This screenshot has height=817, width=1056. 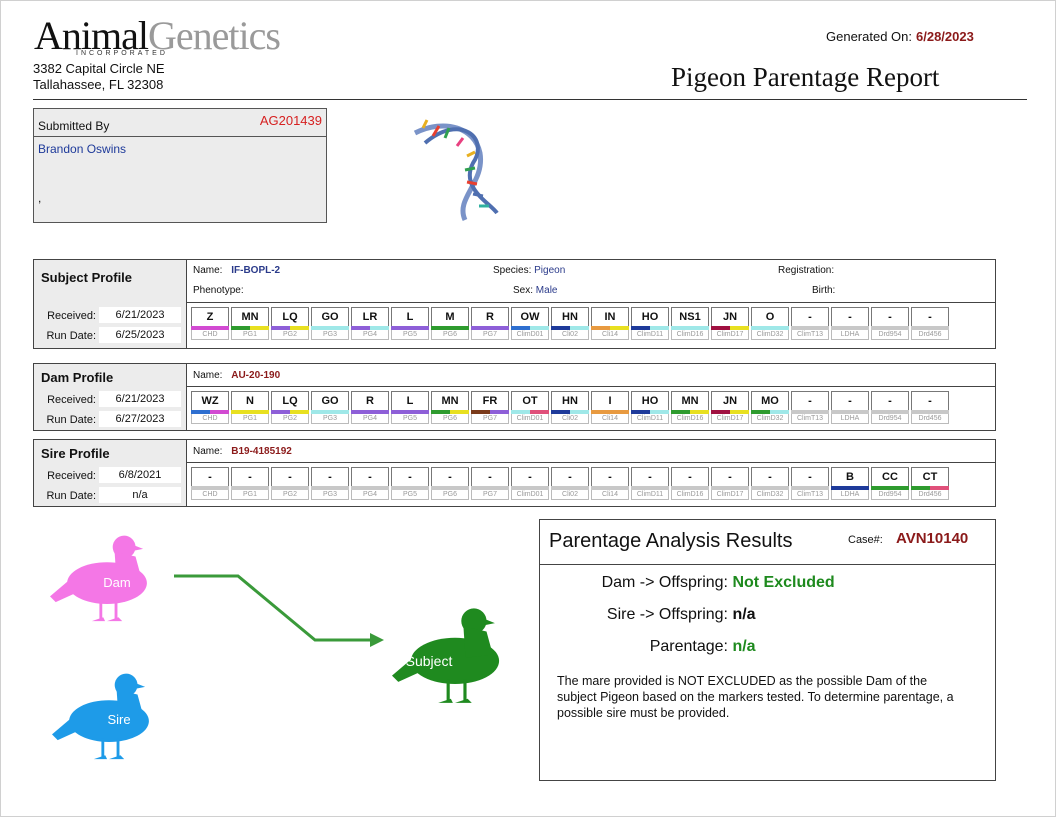 What do you see at coordinates (82, 149) in the screenshot?
I see `submitter-name: Brandon Oswins` at bounding box center [82, 149].